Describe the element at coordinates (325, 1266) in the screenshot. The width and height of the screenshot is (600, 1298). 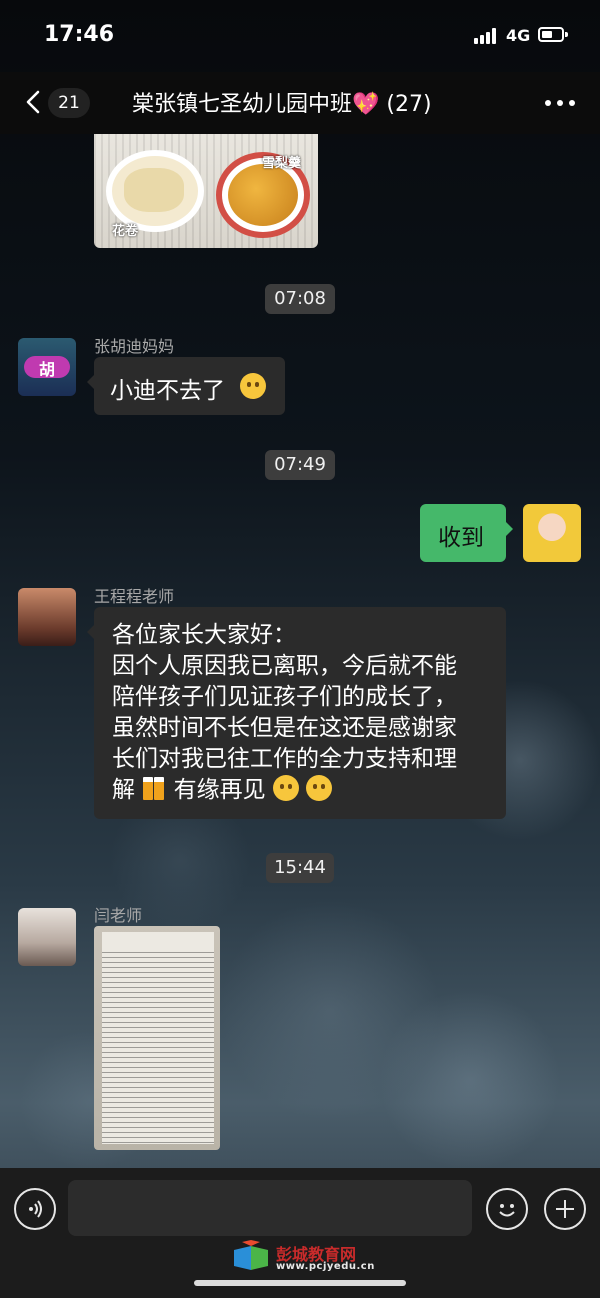
I see `watermark-url: www.pcjyedu.cn` at that location.